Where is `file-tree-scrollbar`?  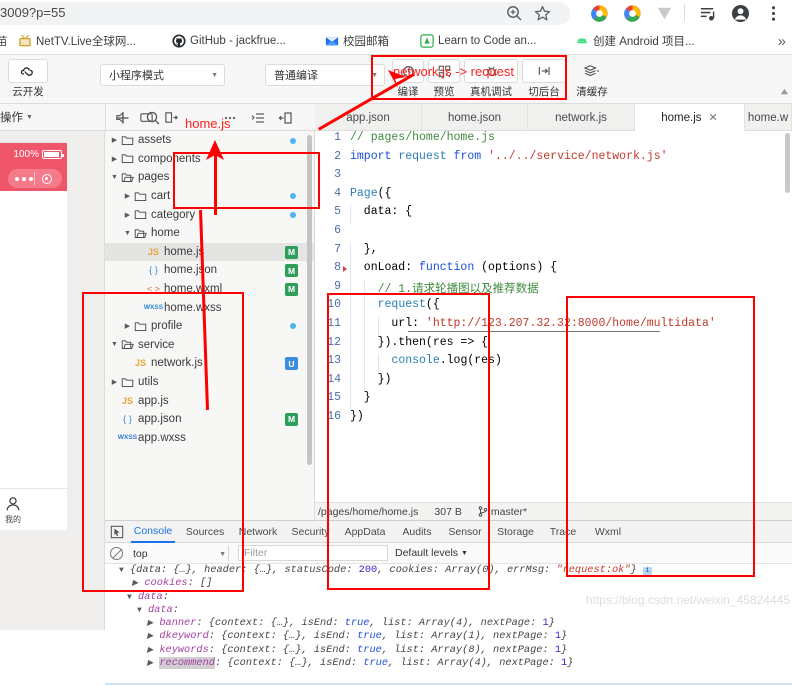 file-tree-scrollbar is located at coordinates (309, 300).